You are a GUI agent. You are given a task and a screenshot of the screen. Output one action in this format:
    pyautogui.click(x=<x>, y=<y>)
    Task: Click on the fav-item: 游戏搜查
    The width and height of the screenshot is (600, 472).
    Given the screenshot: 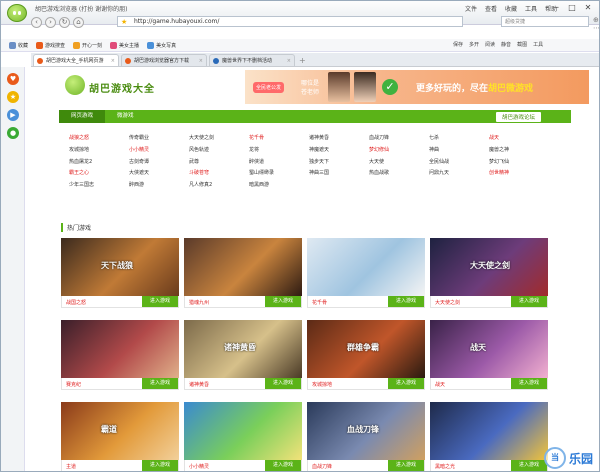 What is the action you would take?
    pyautogui.click(x=50, y=45)
    